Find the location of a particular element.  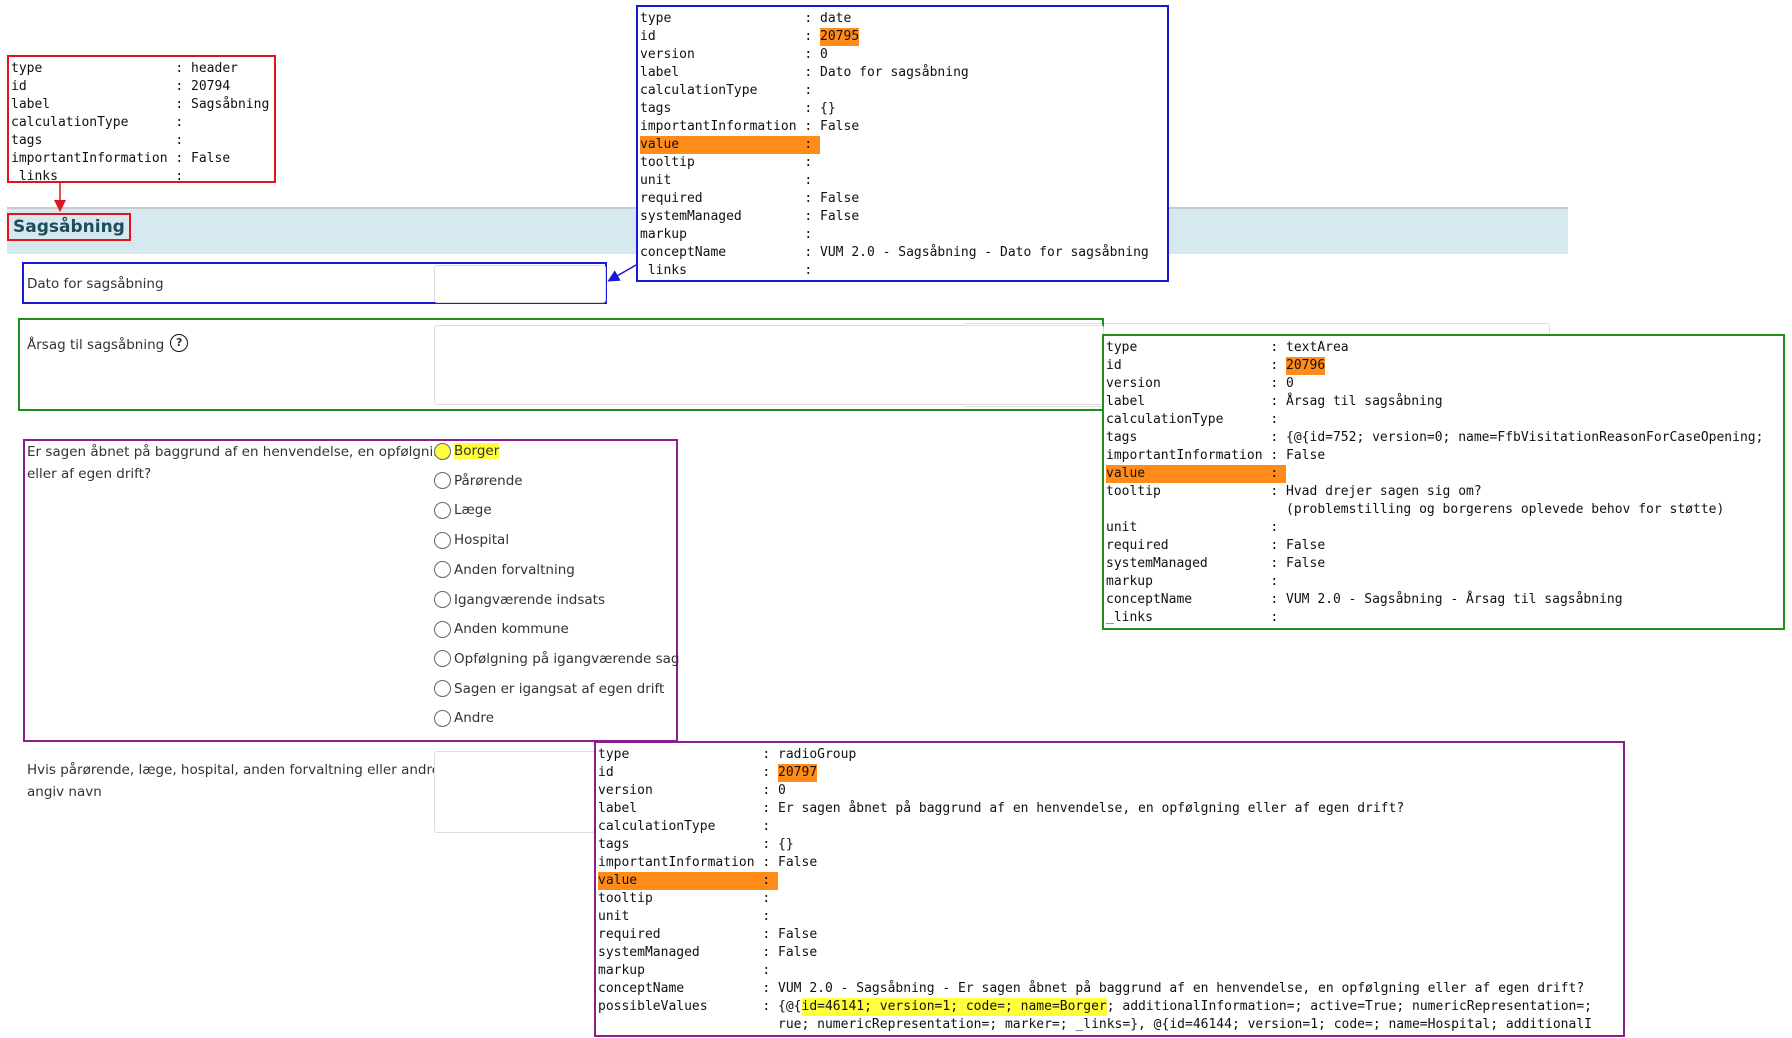

panel-row: calculationType: is located at coordinates (1109, 827).